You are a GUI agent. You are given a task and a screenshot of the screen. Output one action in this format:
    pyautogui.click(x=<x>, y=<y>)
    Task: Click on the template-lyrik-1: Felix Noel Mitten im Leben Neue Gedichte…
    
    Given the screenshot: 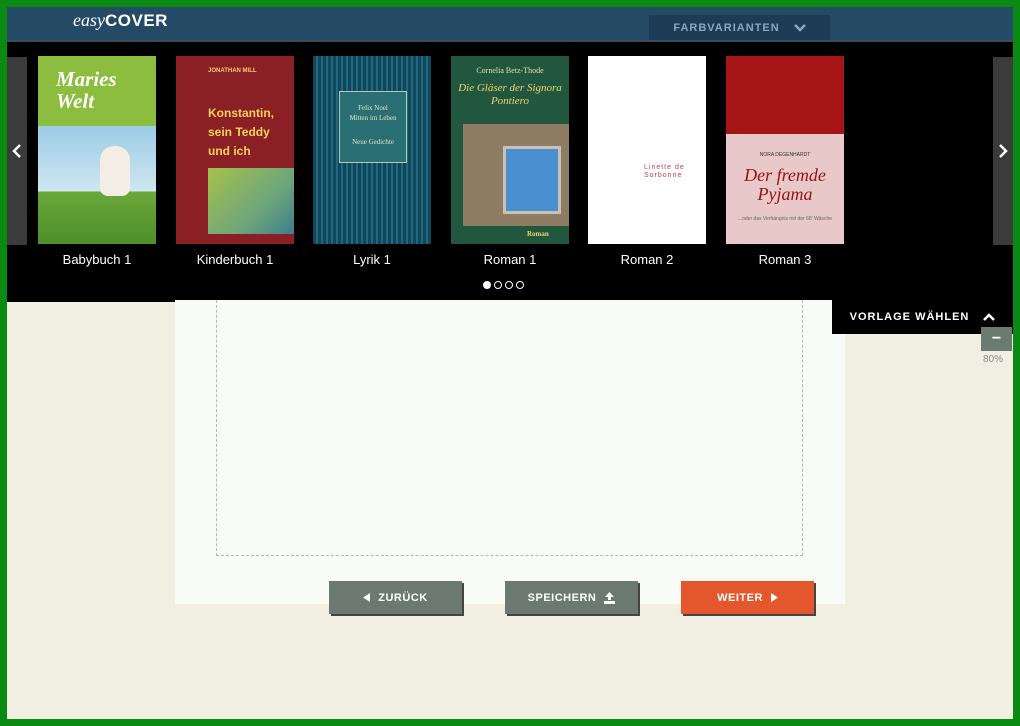 What is the action you would take?
    pyautogui.click(x=372, y=161)
    